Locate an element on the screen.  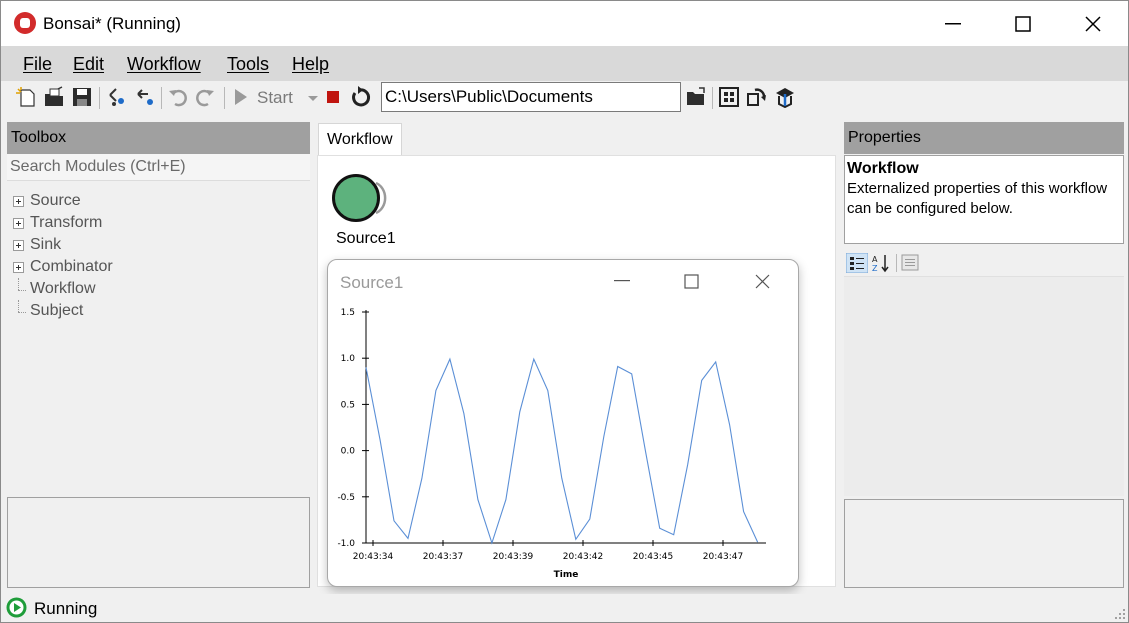
property-help-box is located at coordinates (984, 543).